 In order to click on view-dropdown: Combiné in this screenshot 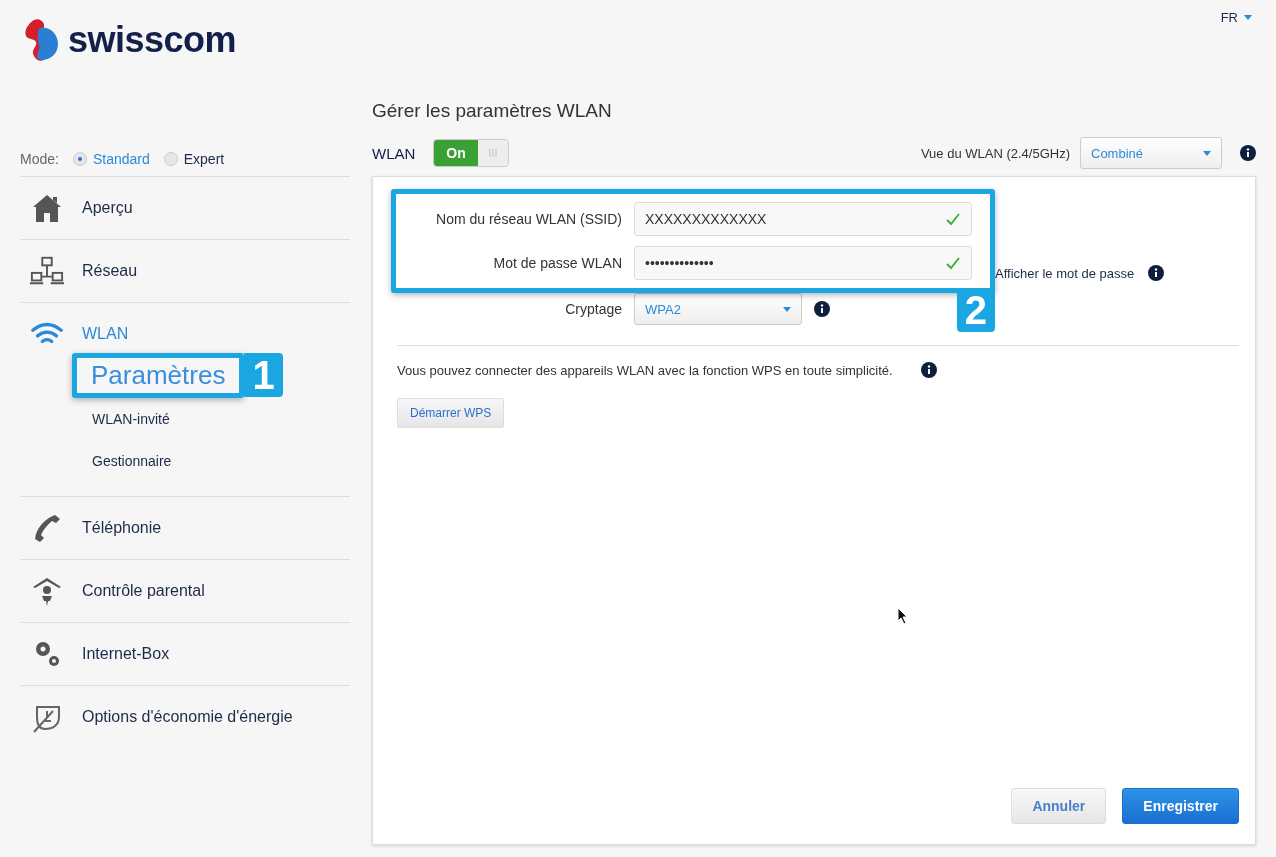, I will do `click(1151, 153)`.